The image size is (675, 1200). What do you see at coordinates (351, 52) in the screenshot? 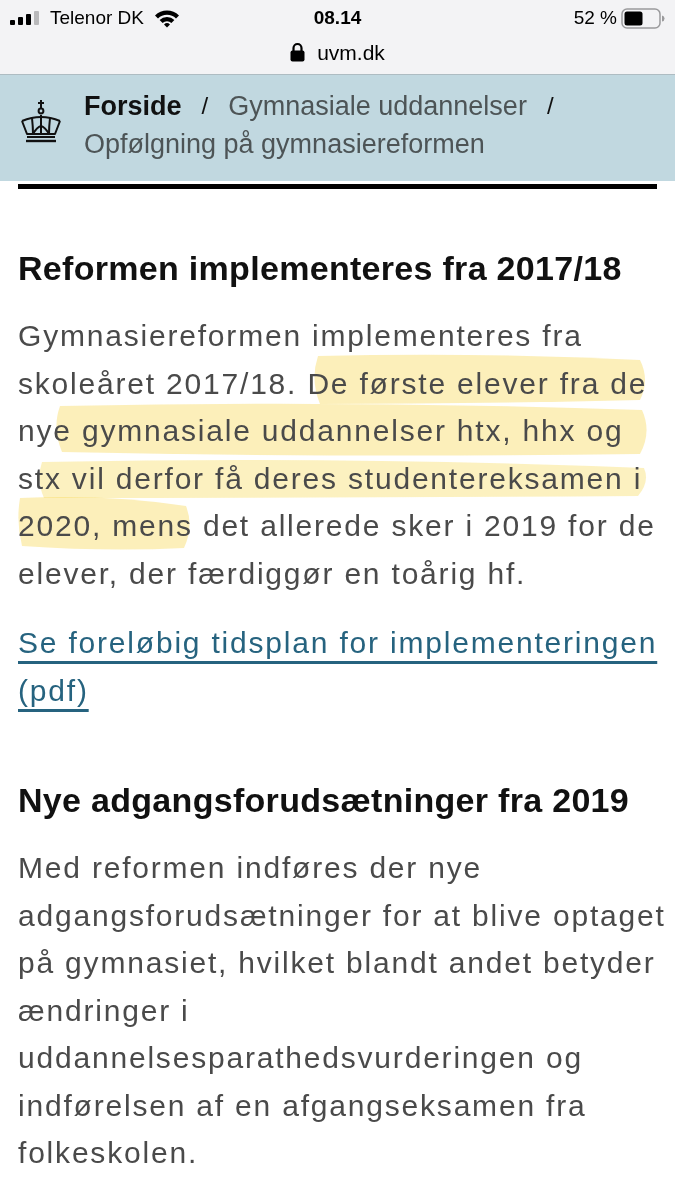
I see `url-text: uvm.dk` at bounding box center [351, 52].